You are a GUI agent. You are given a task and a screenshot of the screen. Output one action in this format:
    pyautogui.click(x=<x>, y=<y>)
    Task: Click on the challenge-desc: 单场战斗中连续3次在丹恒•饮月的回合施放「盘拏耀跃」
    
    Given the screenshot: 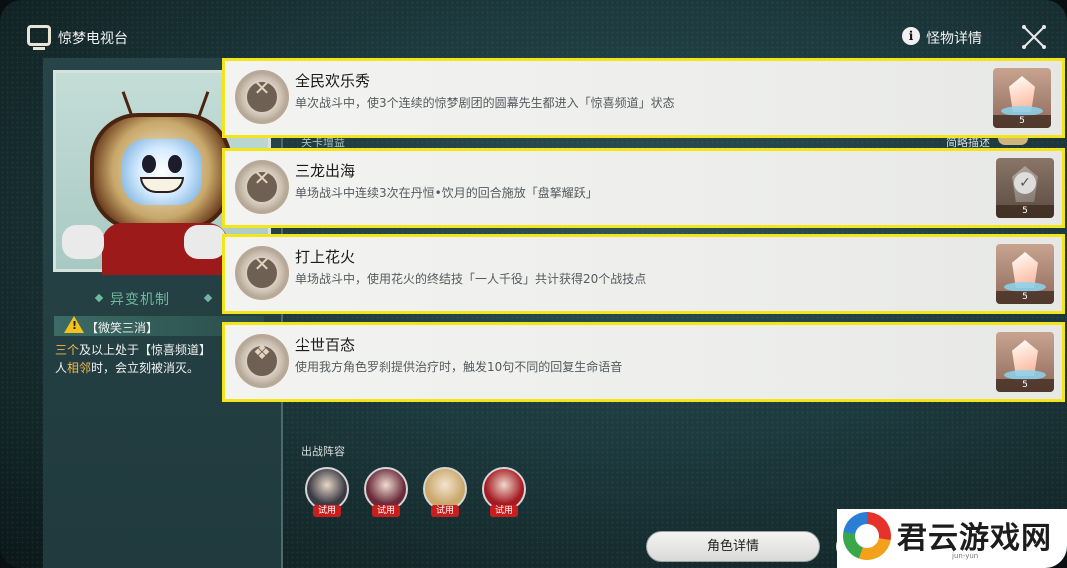 What is the action you would take?
    pyautogui.click(x=446, y=193)
    